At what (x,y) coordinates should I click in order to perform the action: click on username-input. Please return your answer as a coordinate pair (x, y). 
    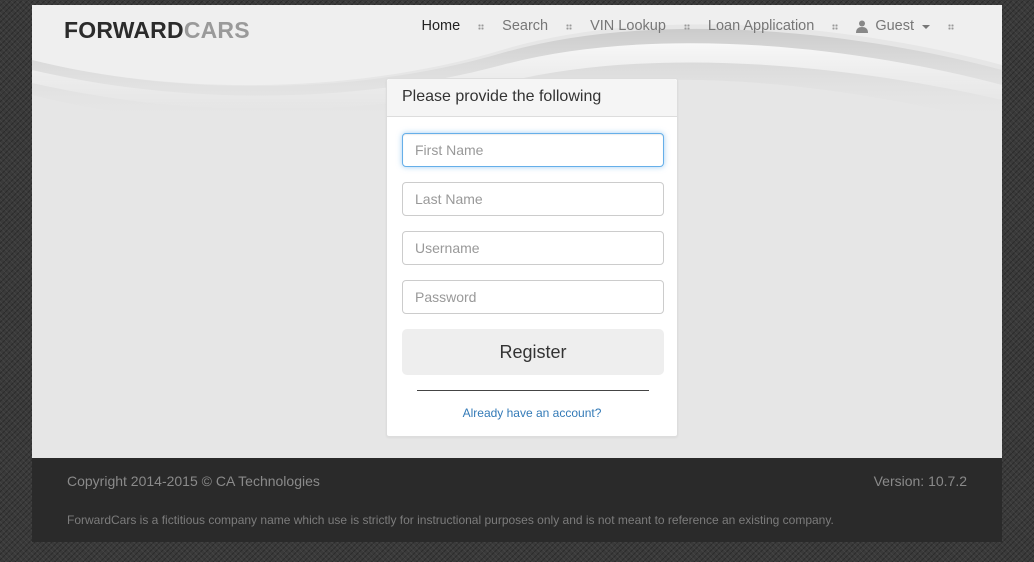
    Looking at the image, I should click on (533, 248).